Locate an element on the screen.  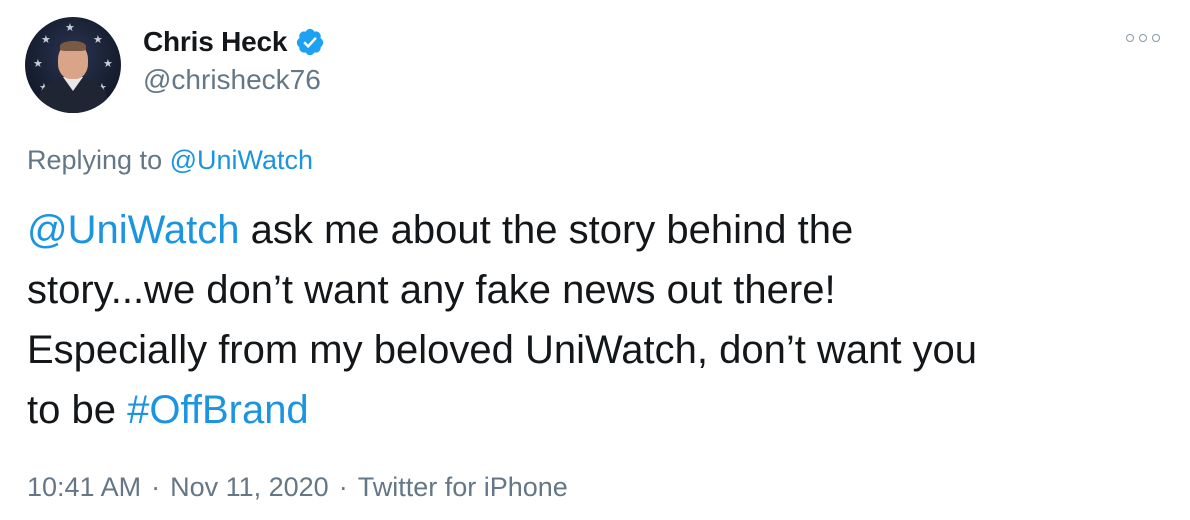
author-name-row: Chris Heck is located at coordinates (234, 42).